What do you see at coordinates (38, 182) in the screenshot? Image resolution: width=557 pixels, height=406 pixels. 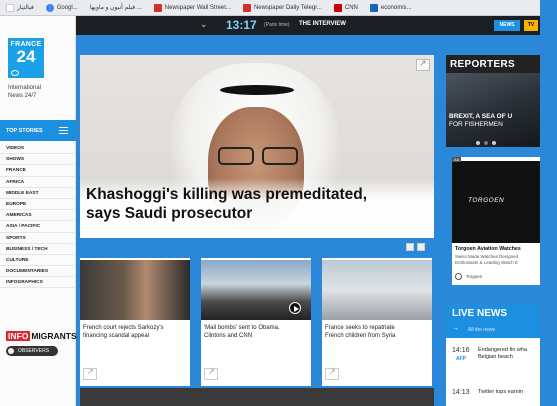 I see `nav-africa: AFRICA` at bounding box center [38, 182].